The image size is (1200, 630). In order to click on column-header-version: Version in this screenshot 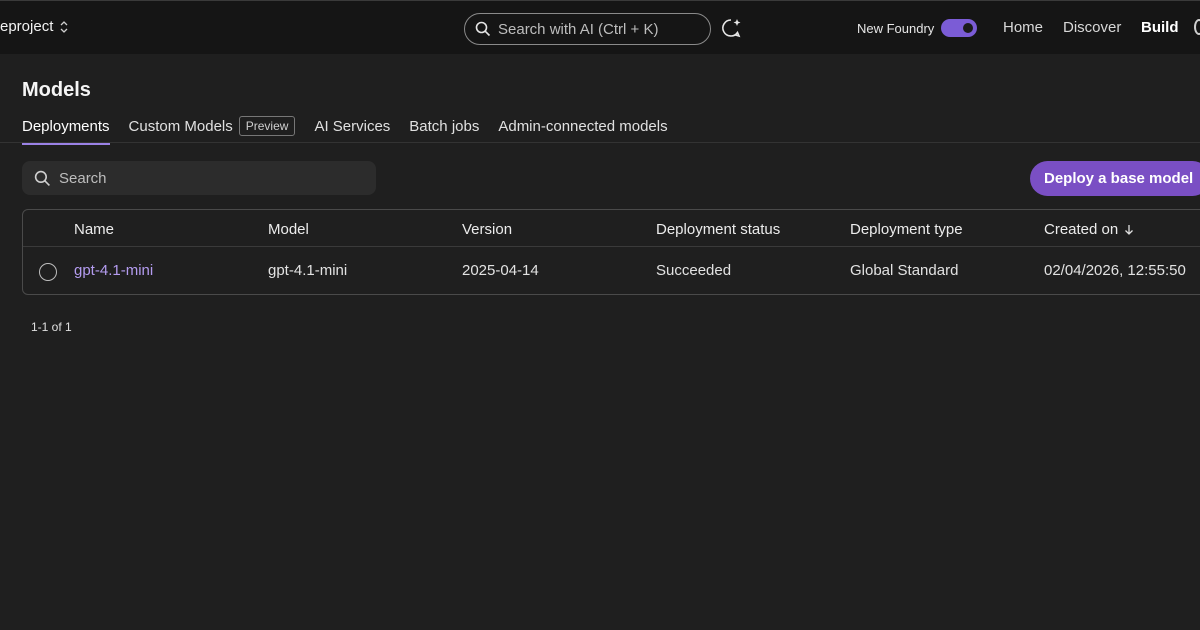, I will do `click(487, 229)`.